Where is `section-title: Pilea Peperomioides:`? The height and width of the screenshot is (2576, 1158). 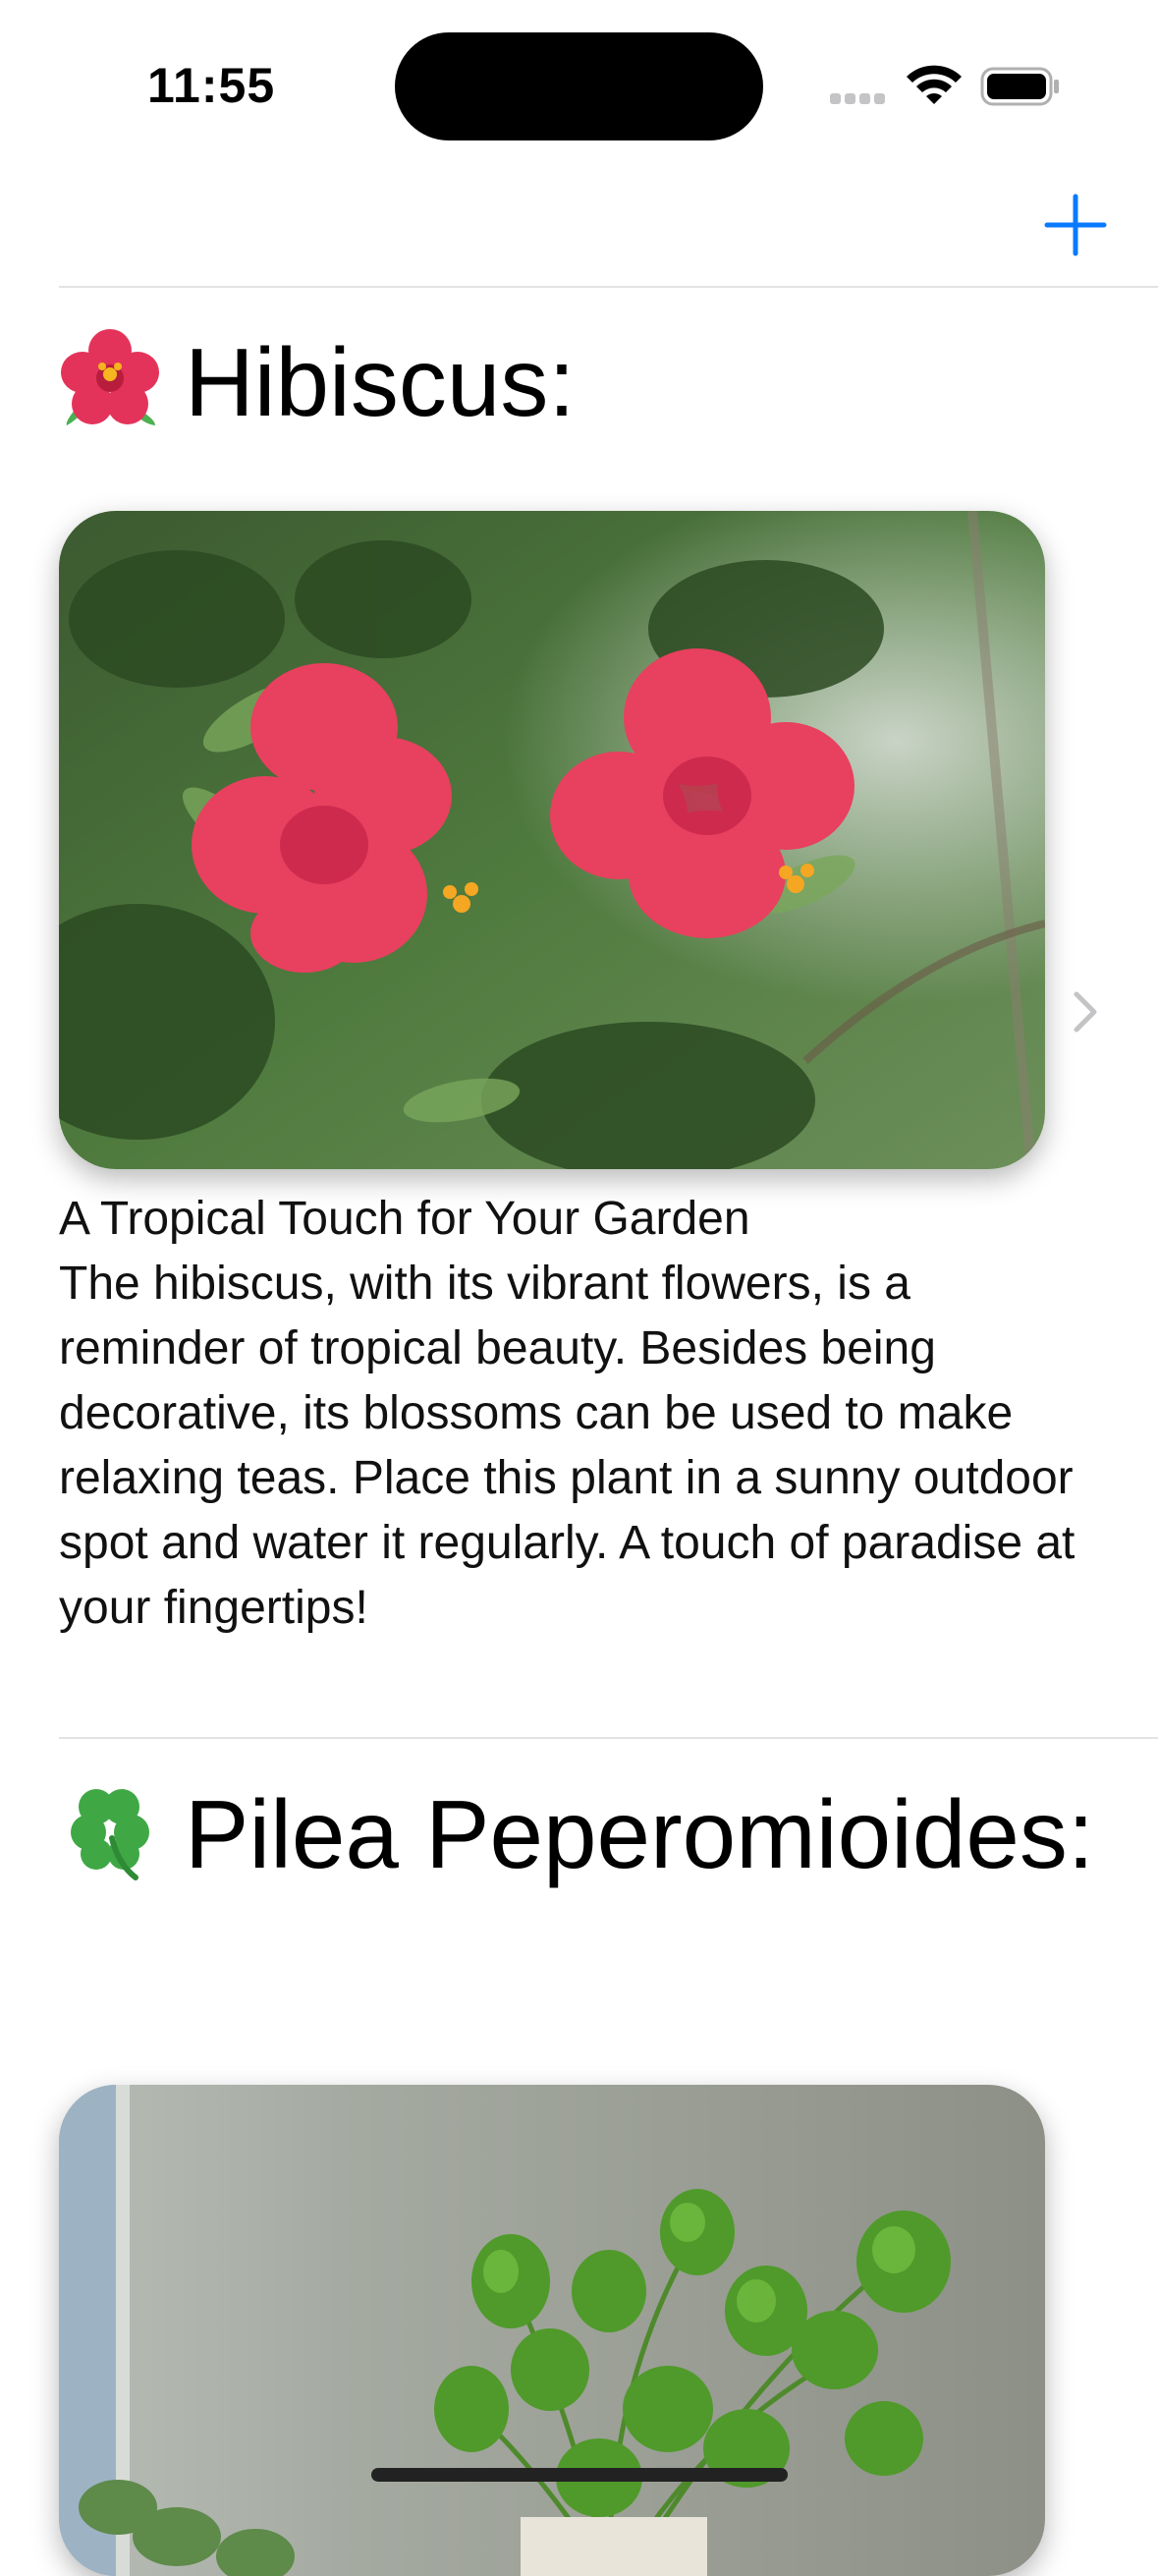 section-title: Pilea Peperomioides: is located at coordinates (579, 1834).